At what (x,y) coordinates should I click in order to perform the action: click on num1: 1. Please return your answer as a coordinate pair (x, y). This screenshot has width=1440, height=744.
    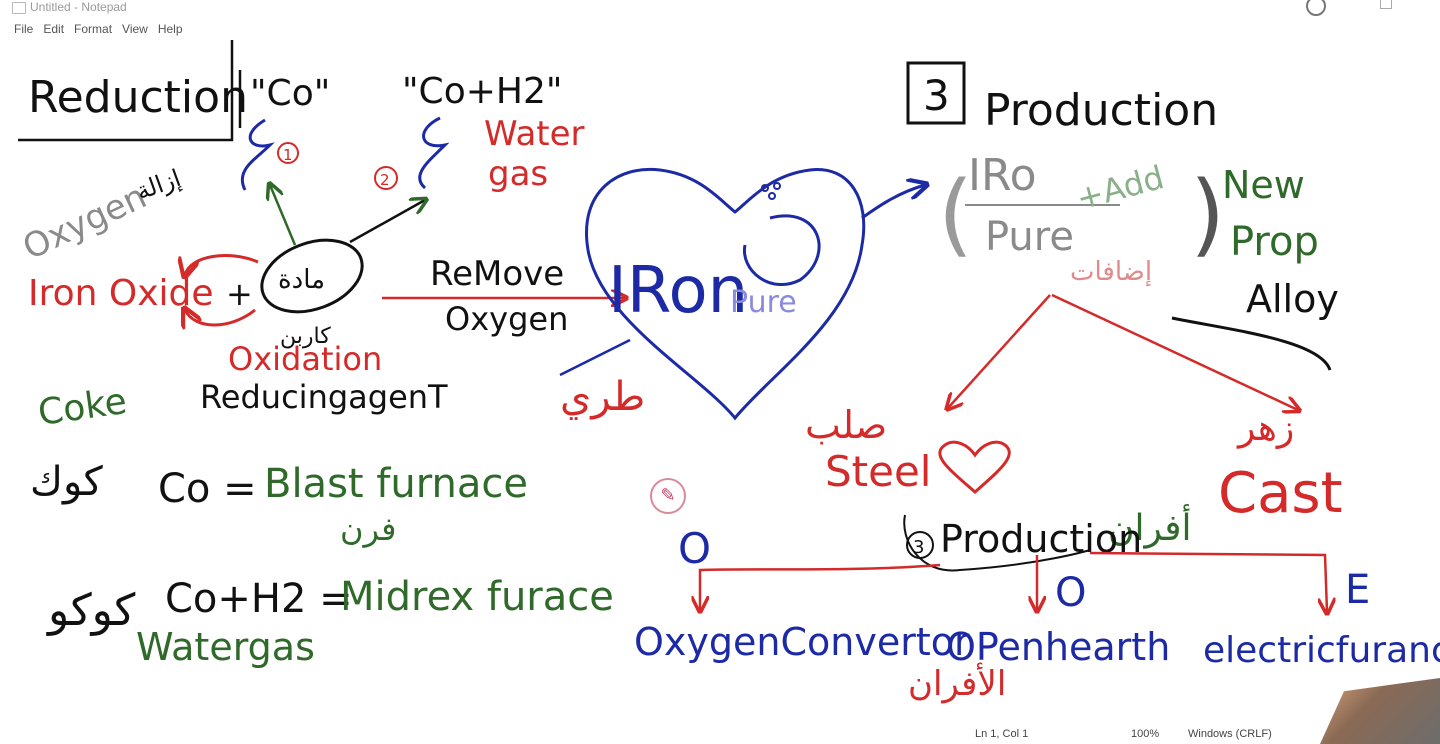
    Looking at the image, I should click on (288, 155).